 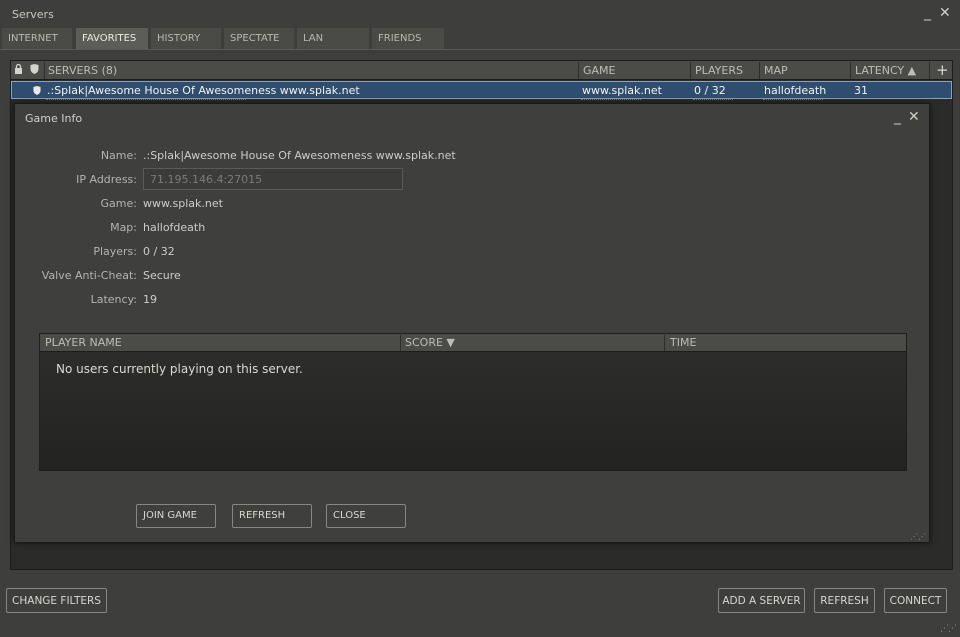 What do you see at coordinates (54, 118) in the screenshot?
I see `dialog-title: Game Info` at bounding box center [54, 118].